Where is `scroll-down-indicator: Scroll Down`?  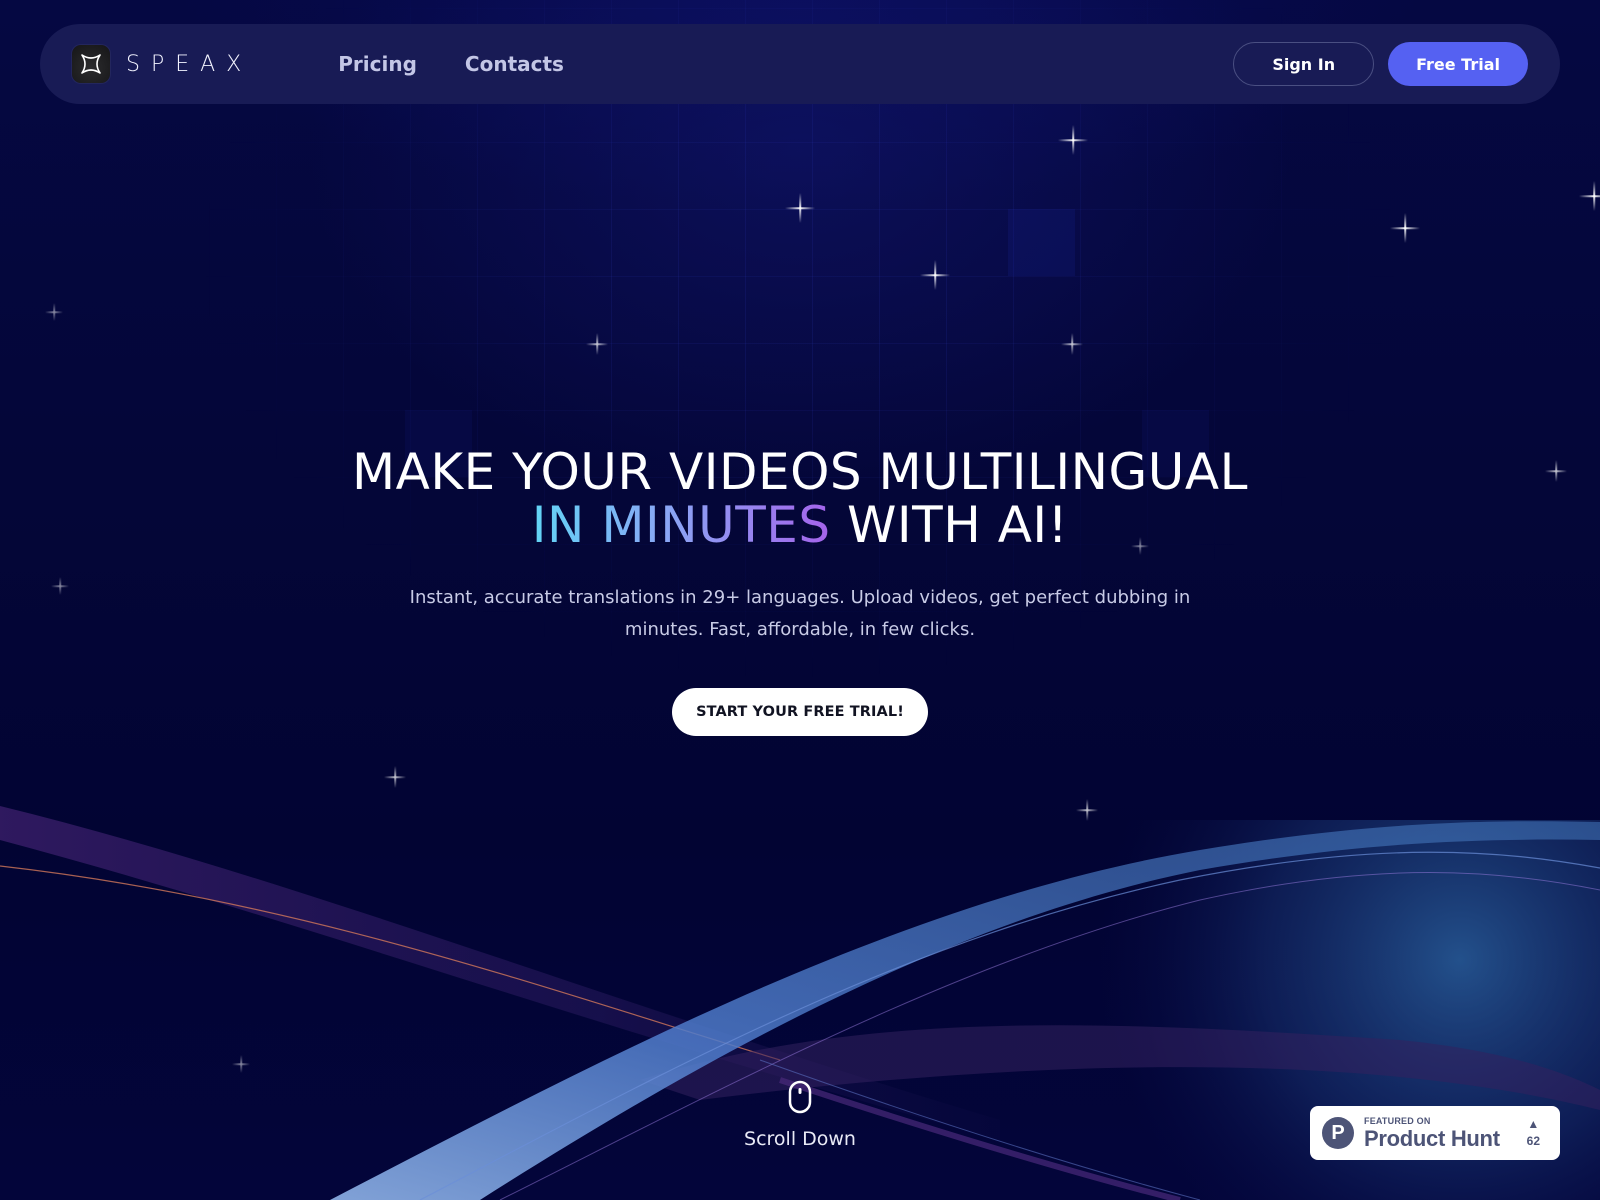 scroll-down-indicator: Scroll Down is located at coordinates (800, 1115).